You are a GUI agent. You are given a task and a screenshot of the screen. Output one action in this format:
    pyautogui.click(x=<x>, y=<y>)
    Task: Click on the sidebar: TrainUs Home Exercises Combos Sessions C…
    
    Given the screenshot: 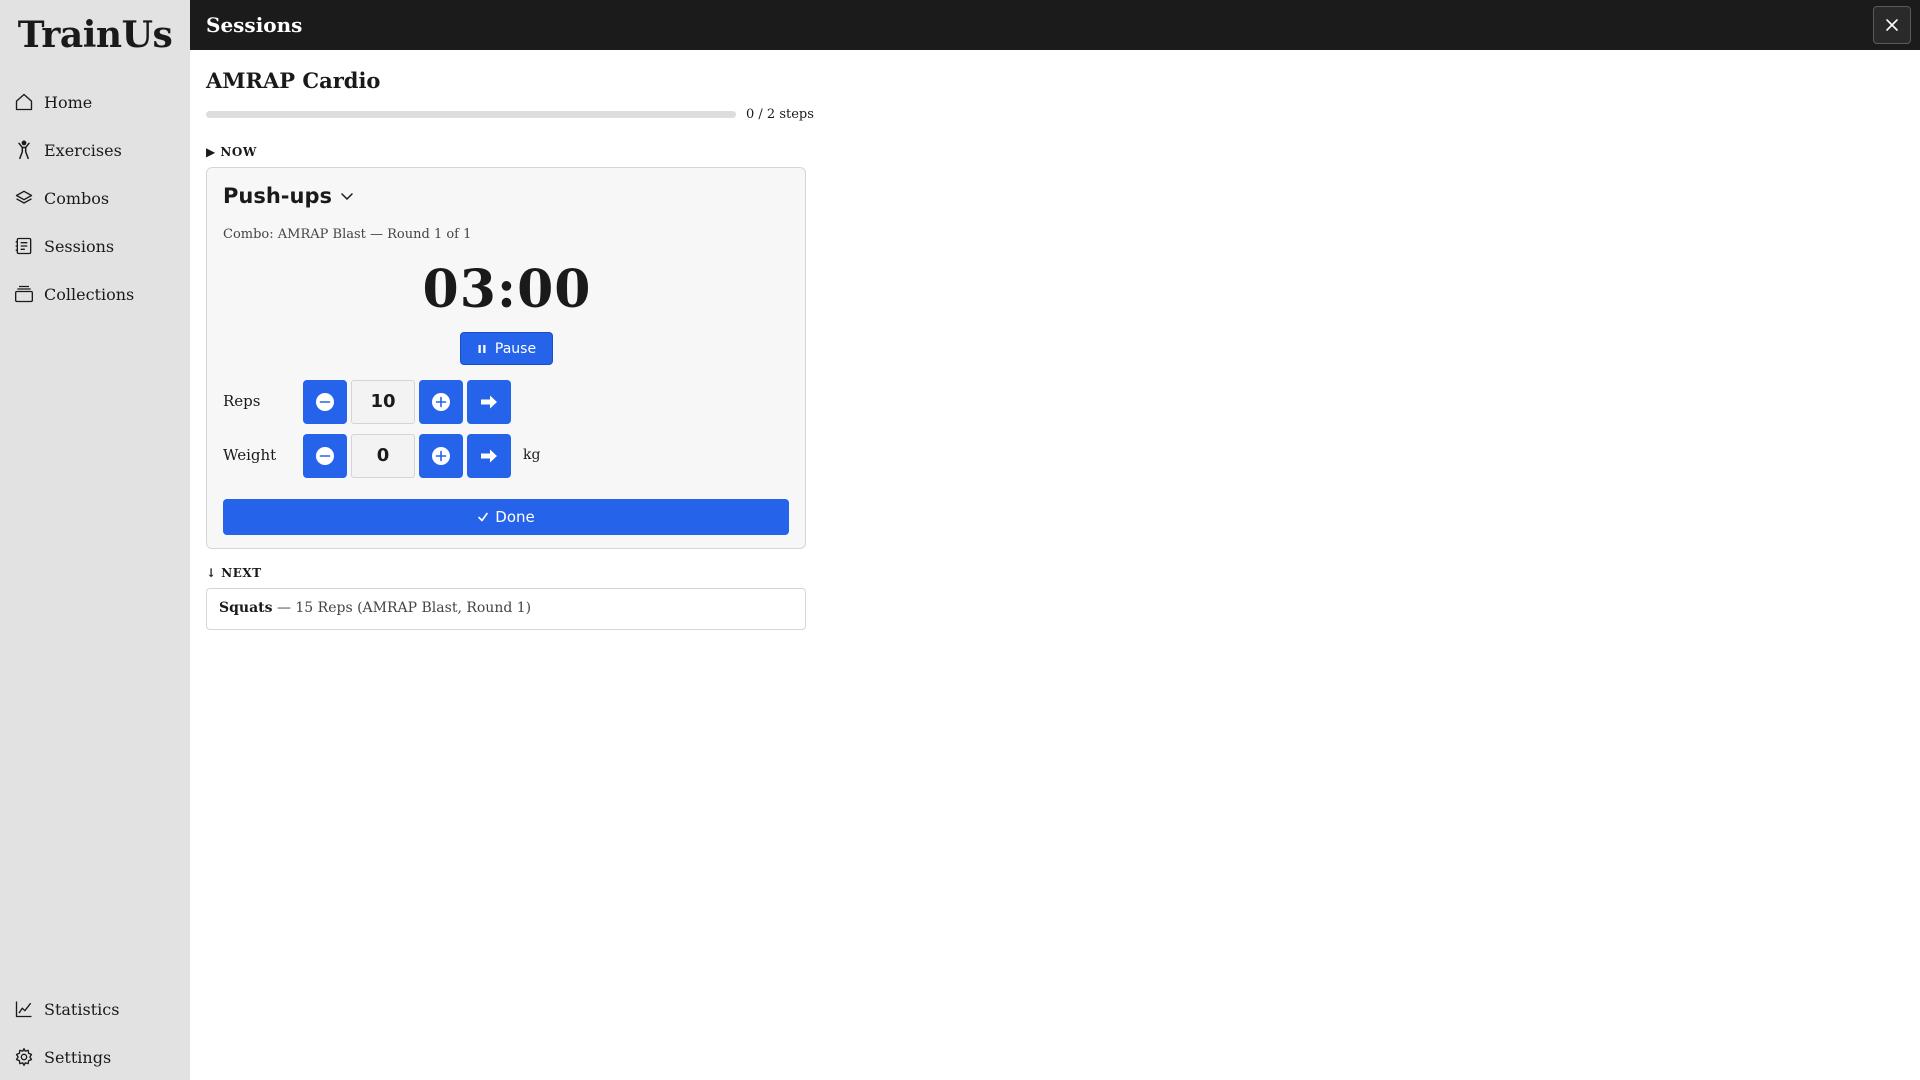 What is the action you would take?
    pyautogui.click(x=95, y=540)
    